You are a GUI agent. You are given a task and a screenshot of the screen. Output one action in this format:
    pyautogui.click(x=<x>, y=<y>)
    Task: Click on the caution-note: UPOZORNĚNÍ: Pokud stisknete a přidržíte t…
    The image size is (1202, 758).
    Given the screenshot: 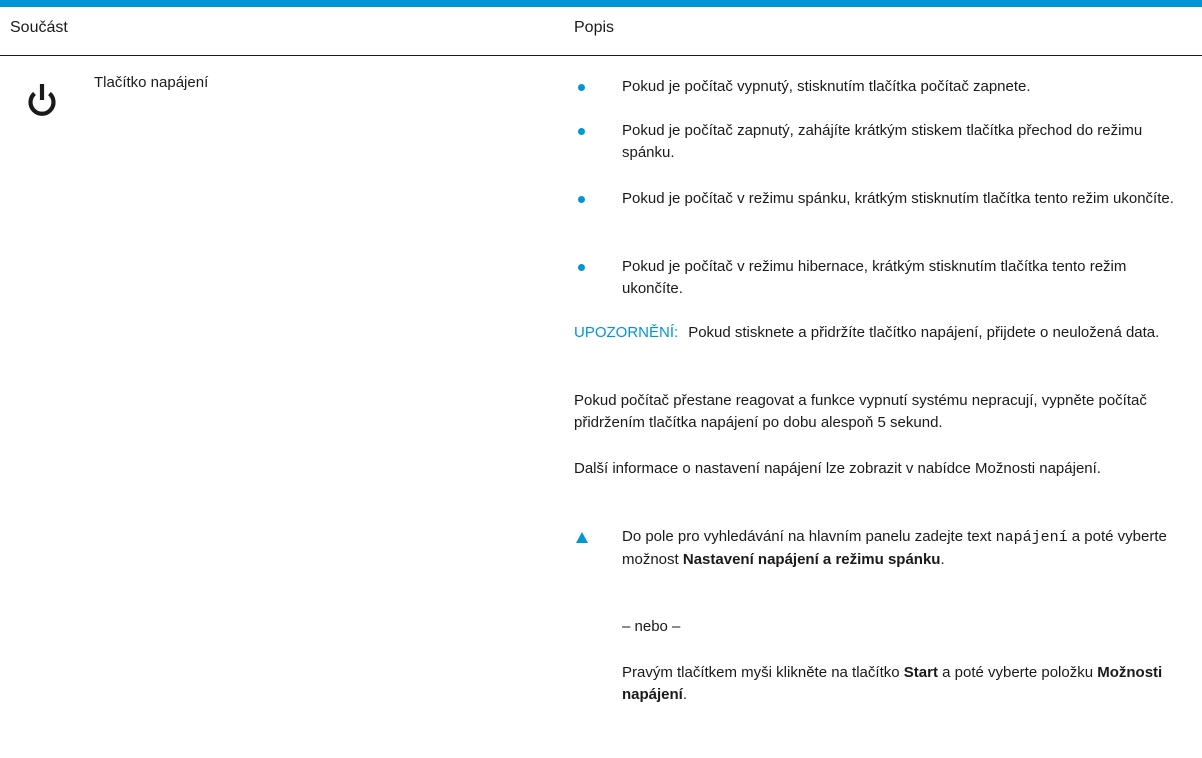 What is the action you would take?
    pyautogui.click(x=879, y=333)
    